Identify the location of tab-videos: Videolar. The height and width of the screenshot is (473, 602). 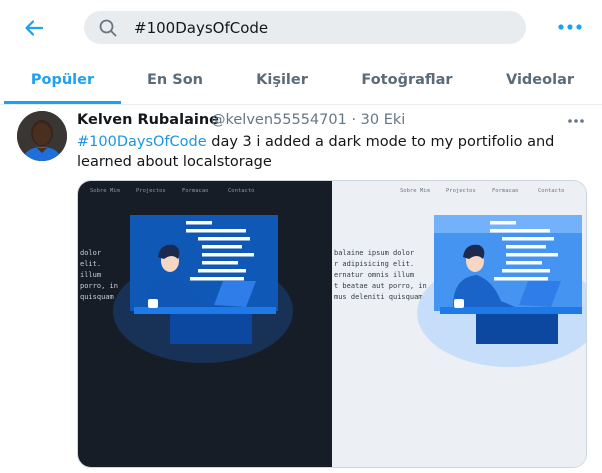
(540, 80).